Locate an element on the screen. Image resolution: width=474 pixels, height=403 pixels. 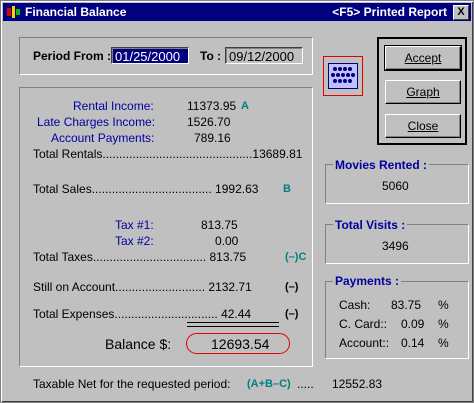
graph-button-label: Graph is located at coordinates (423, 92).